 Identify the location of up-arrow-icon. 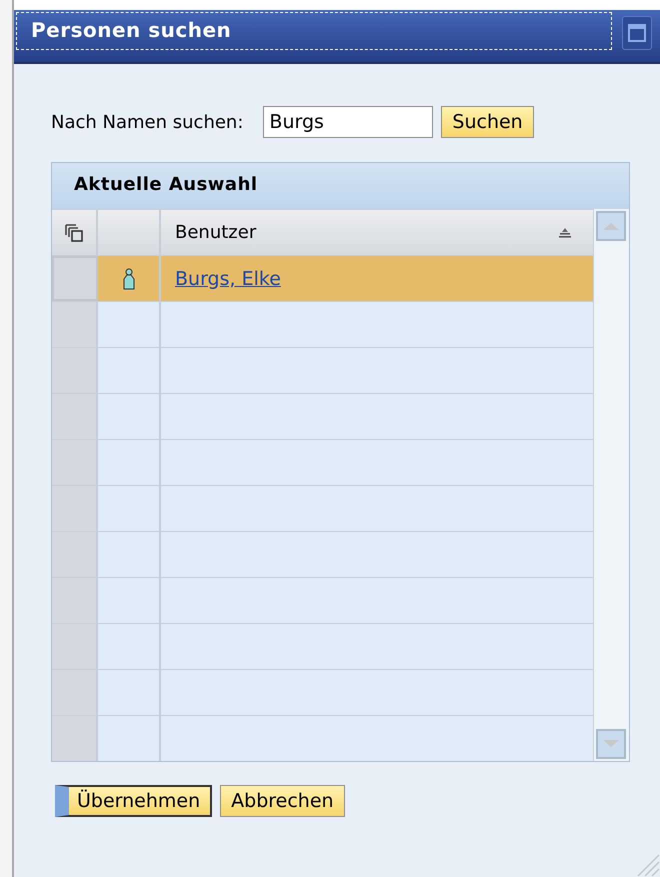
(611, 226).